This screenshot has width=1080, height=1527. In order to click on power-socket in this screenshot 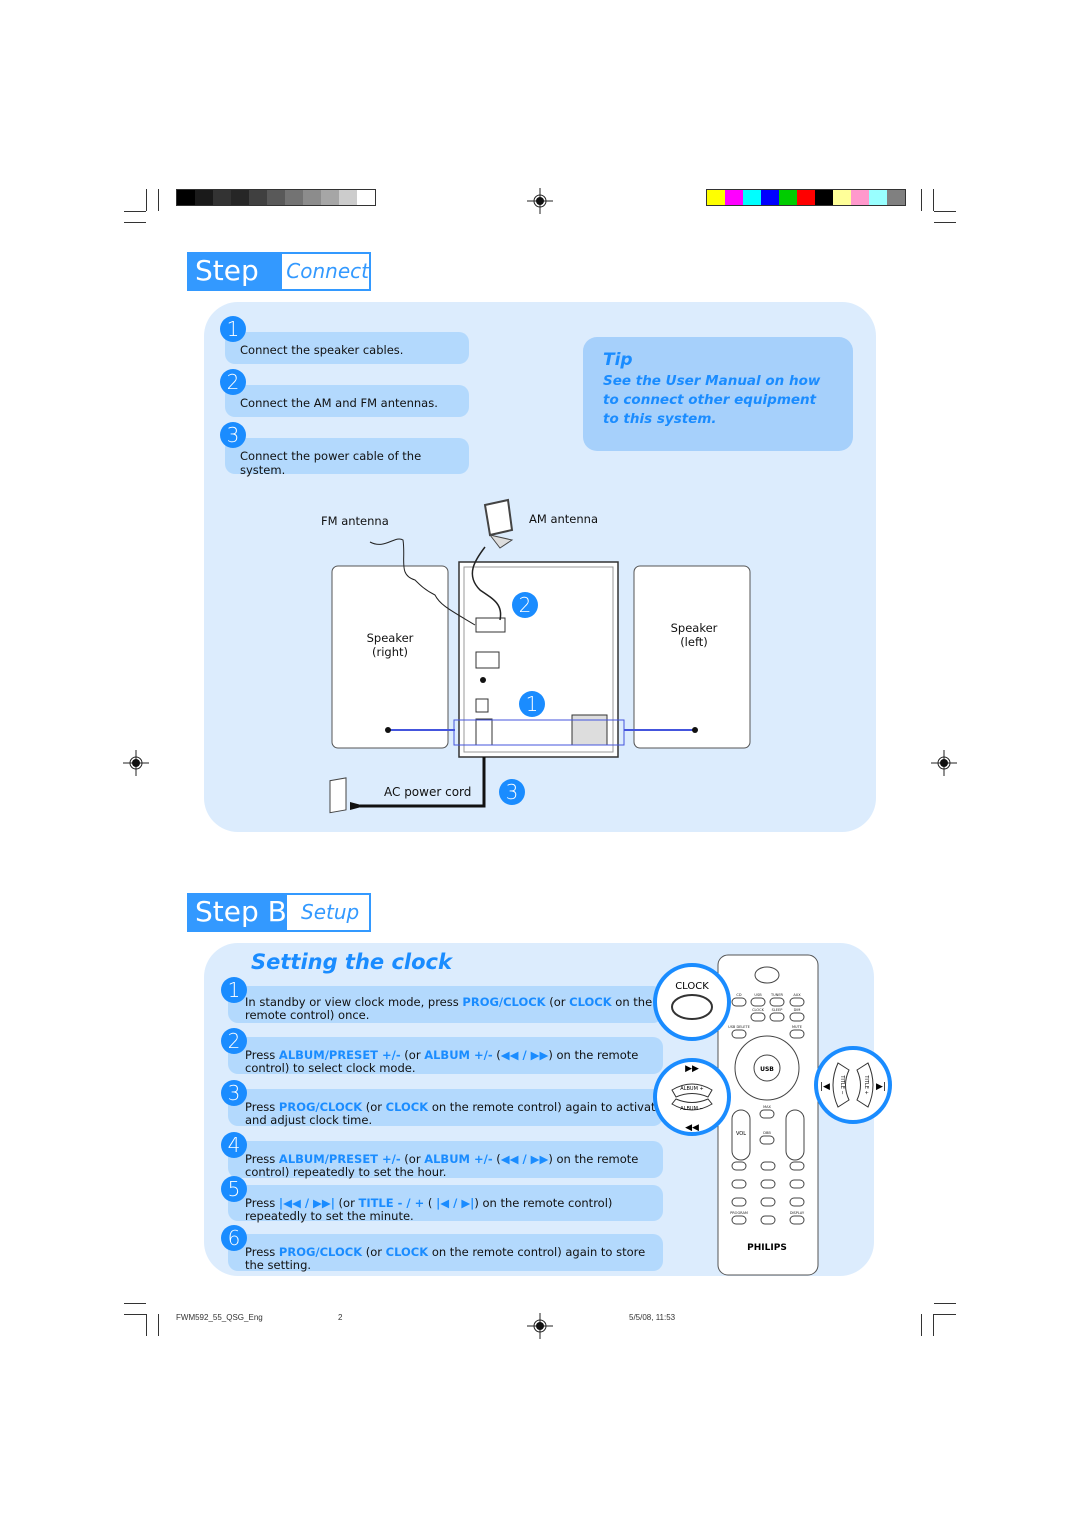, I will do `click(484, 732)`.